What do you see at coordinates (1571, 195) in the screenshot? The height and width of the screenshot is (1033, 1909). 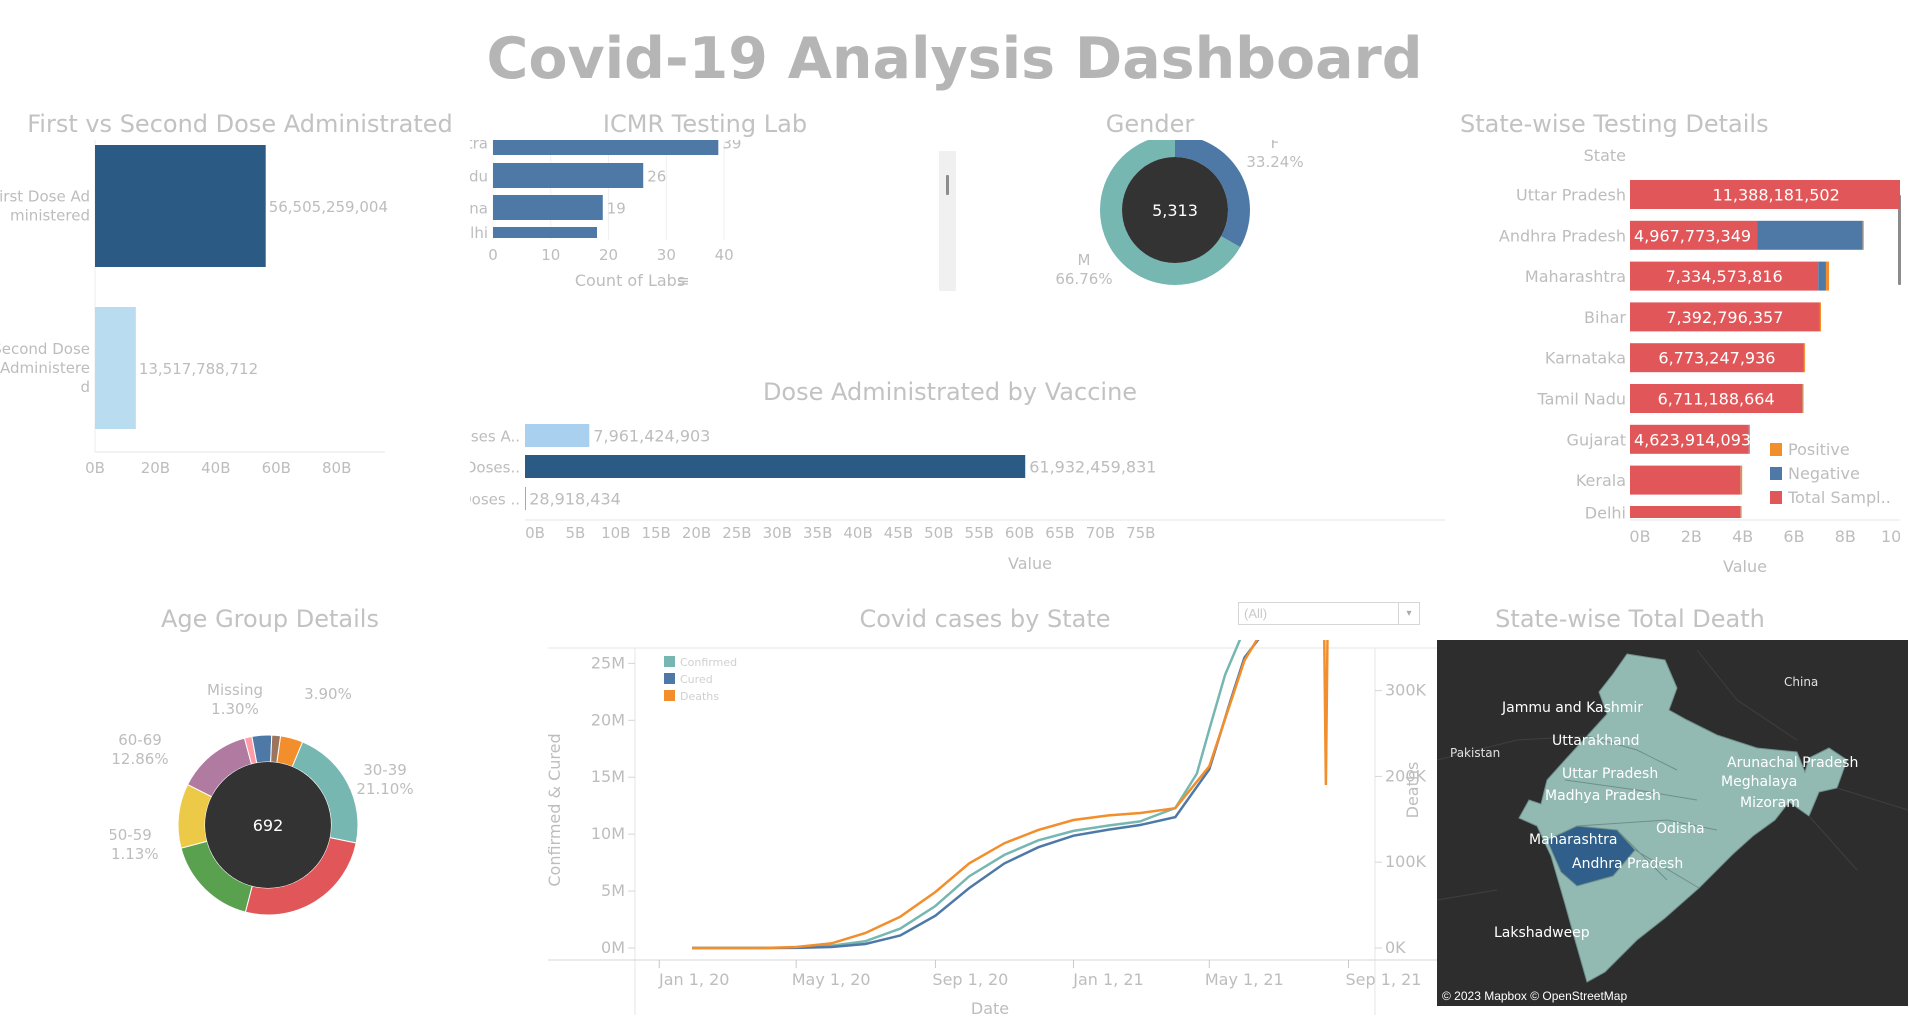 I see `state-category-label: Uttar Pradesh` at bounding box center [1571, 195].